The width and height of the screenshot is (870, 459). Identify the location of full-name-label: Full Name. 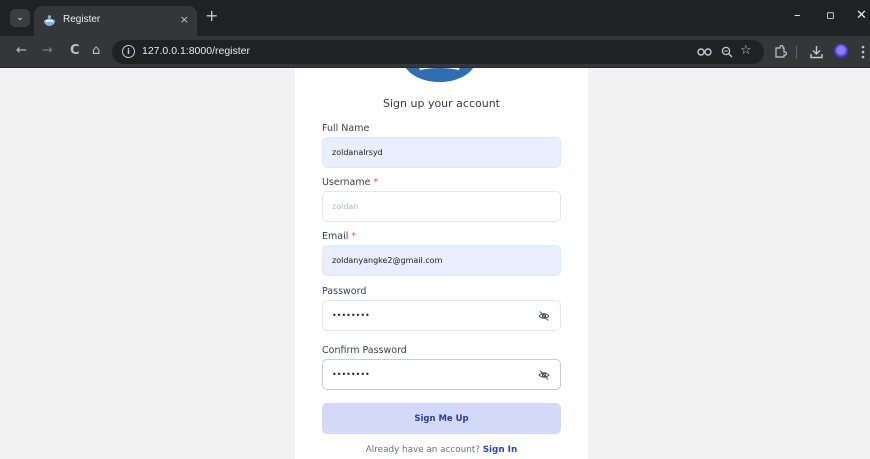
(346, 128).